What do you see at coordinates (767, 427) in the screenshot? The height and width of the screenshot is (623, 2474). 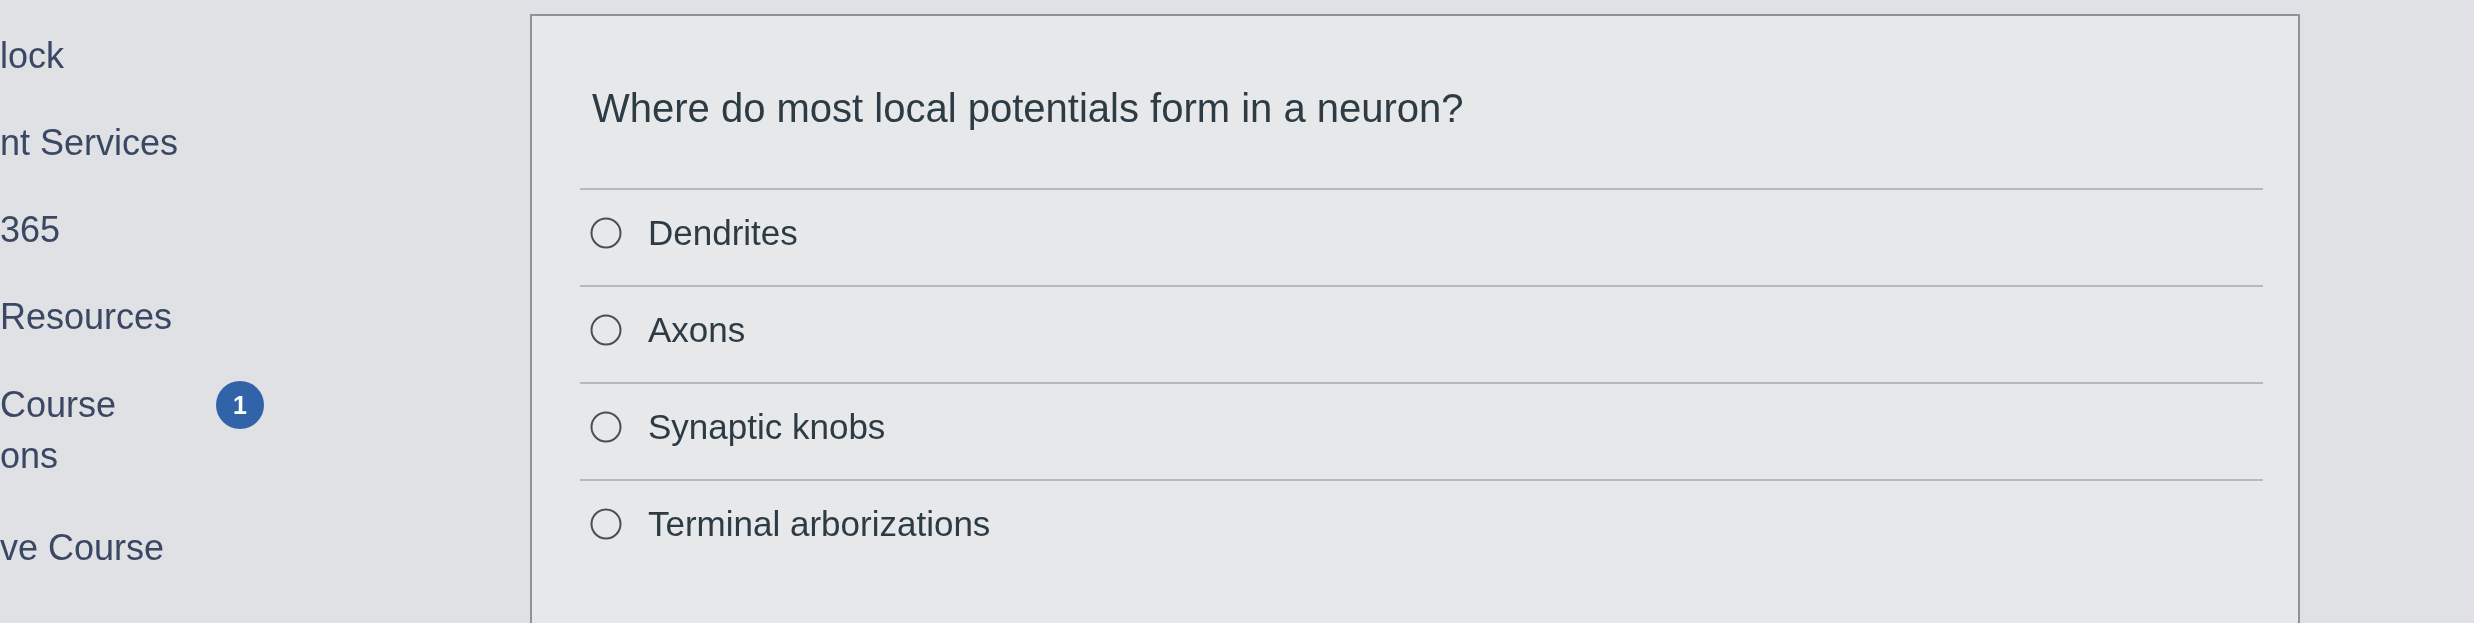 I see `option-label: Synaptic knobs` at bounding box center [767, 427].